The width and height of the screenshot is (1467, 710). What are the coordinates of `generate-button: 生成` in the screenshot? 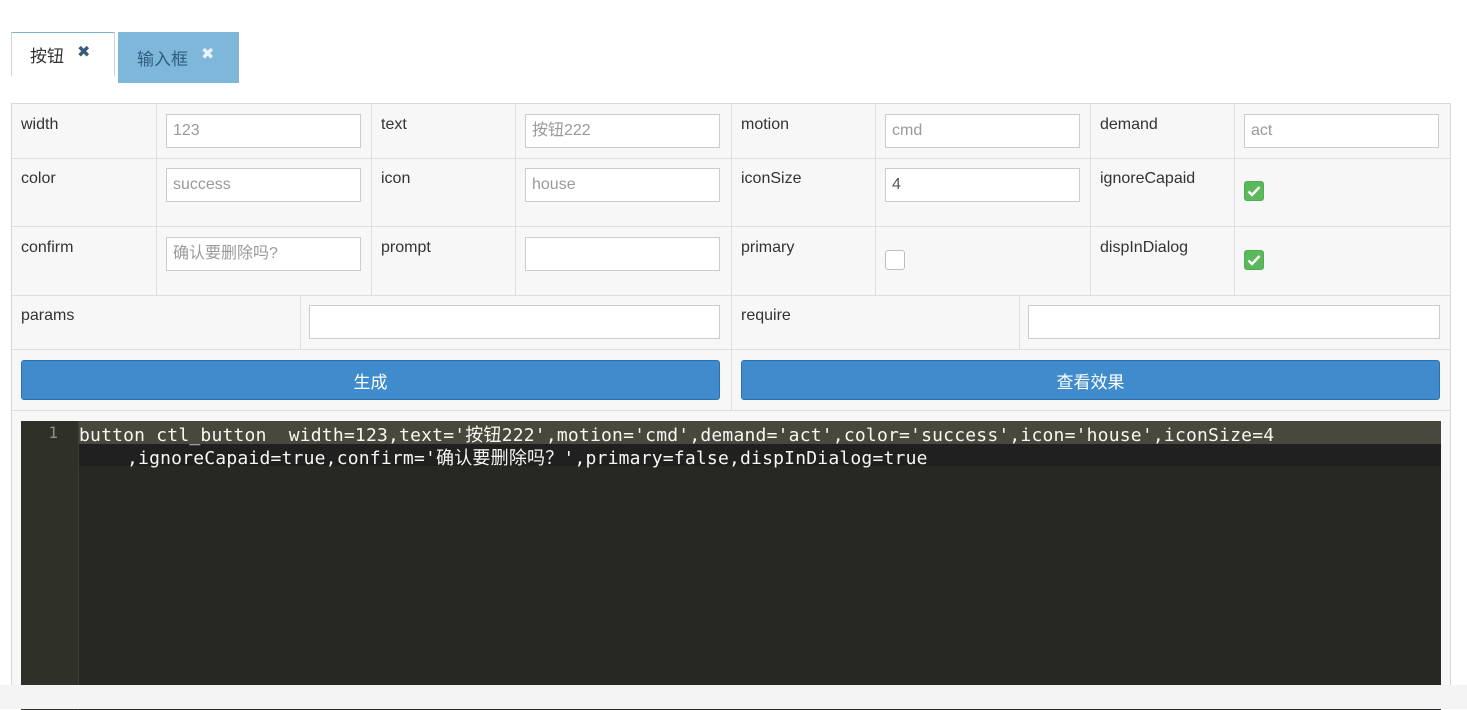 It's located at (370, 380).